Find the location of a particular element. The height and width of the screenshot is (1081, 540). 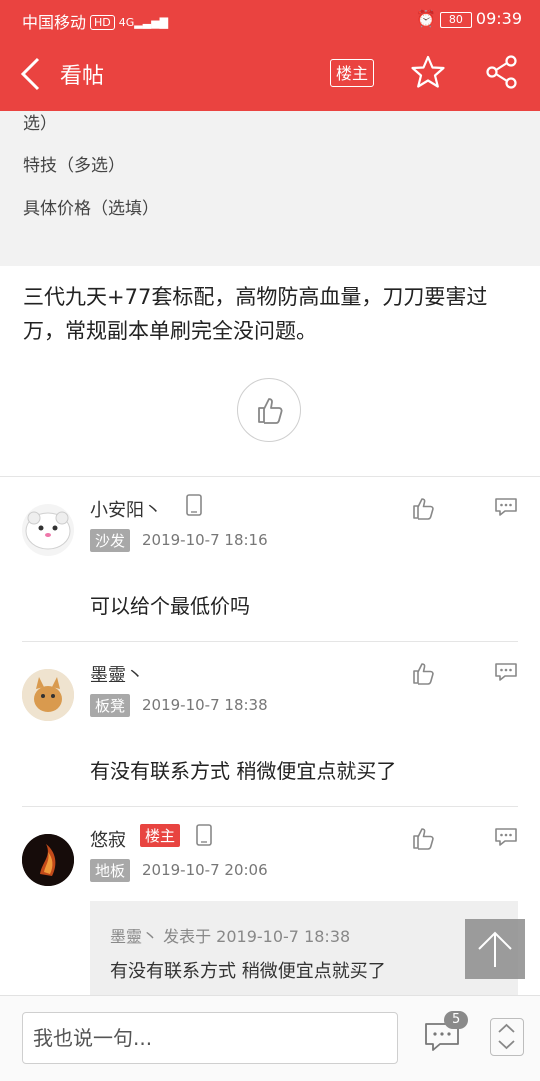

alarm-icon: ⏰ is located at coordinates (425, 18).